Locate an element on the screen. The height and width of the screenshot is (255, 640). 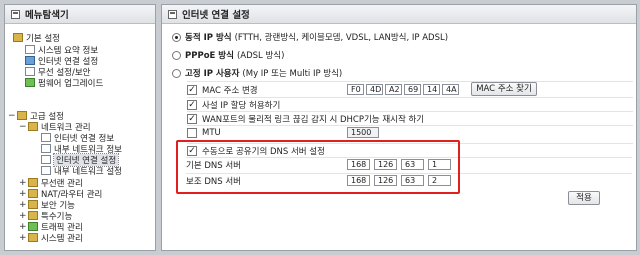
dns-highlight-box is located at coordinates (318, 167).